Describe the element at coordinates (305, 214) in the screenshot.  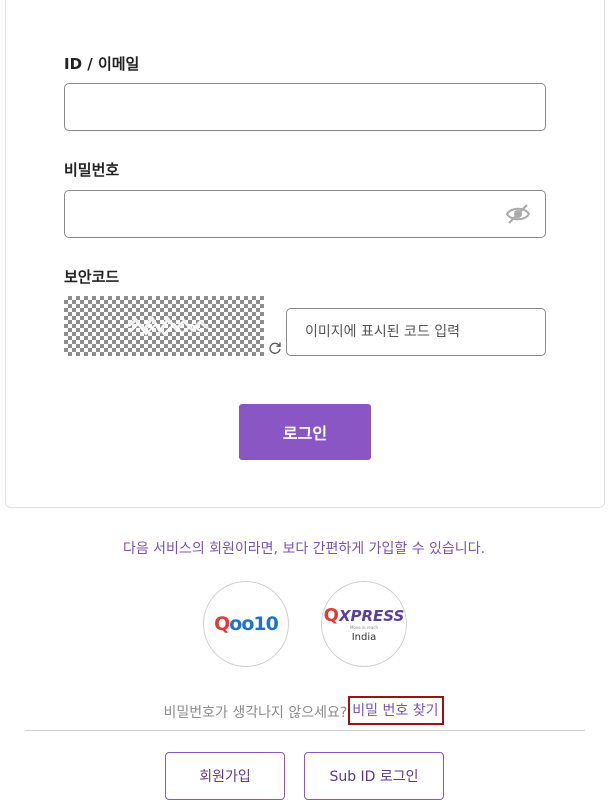
I see `password-input` at that location.